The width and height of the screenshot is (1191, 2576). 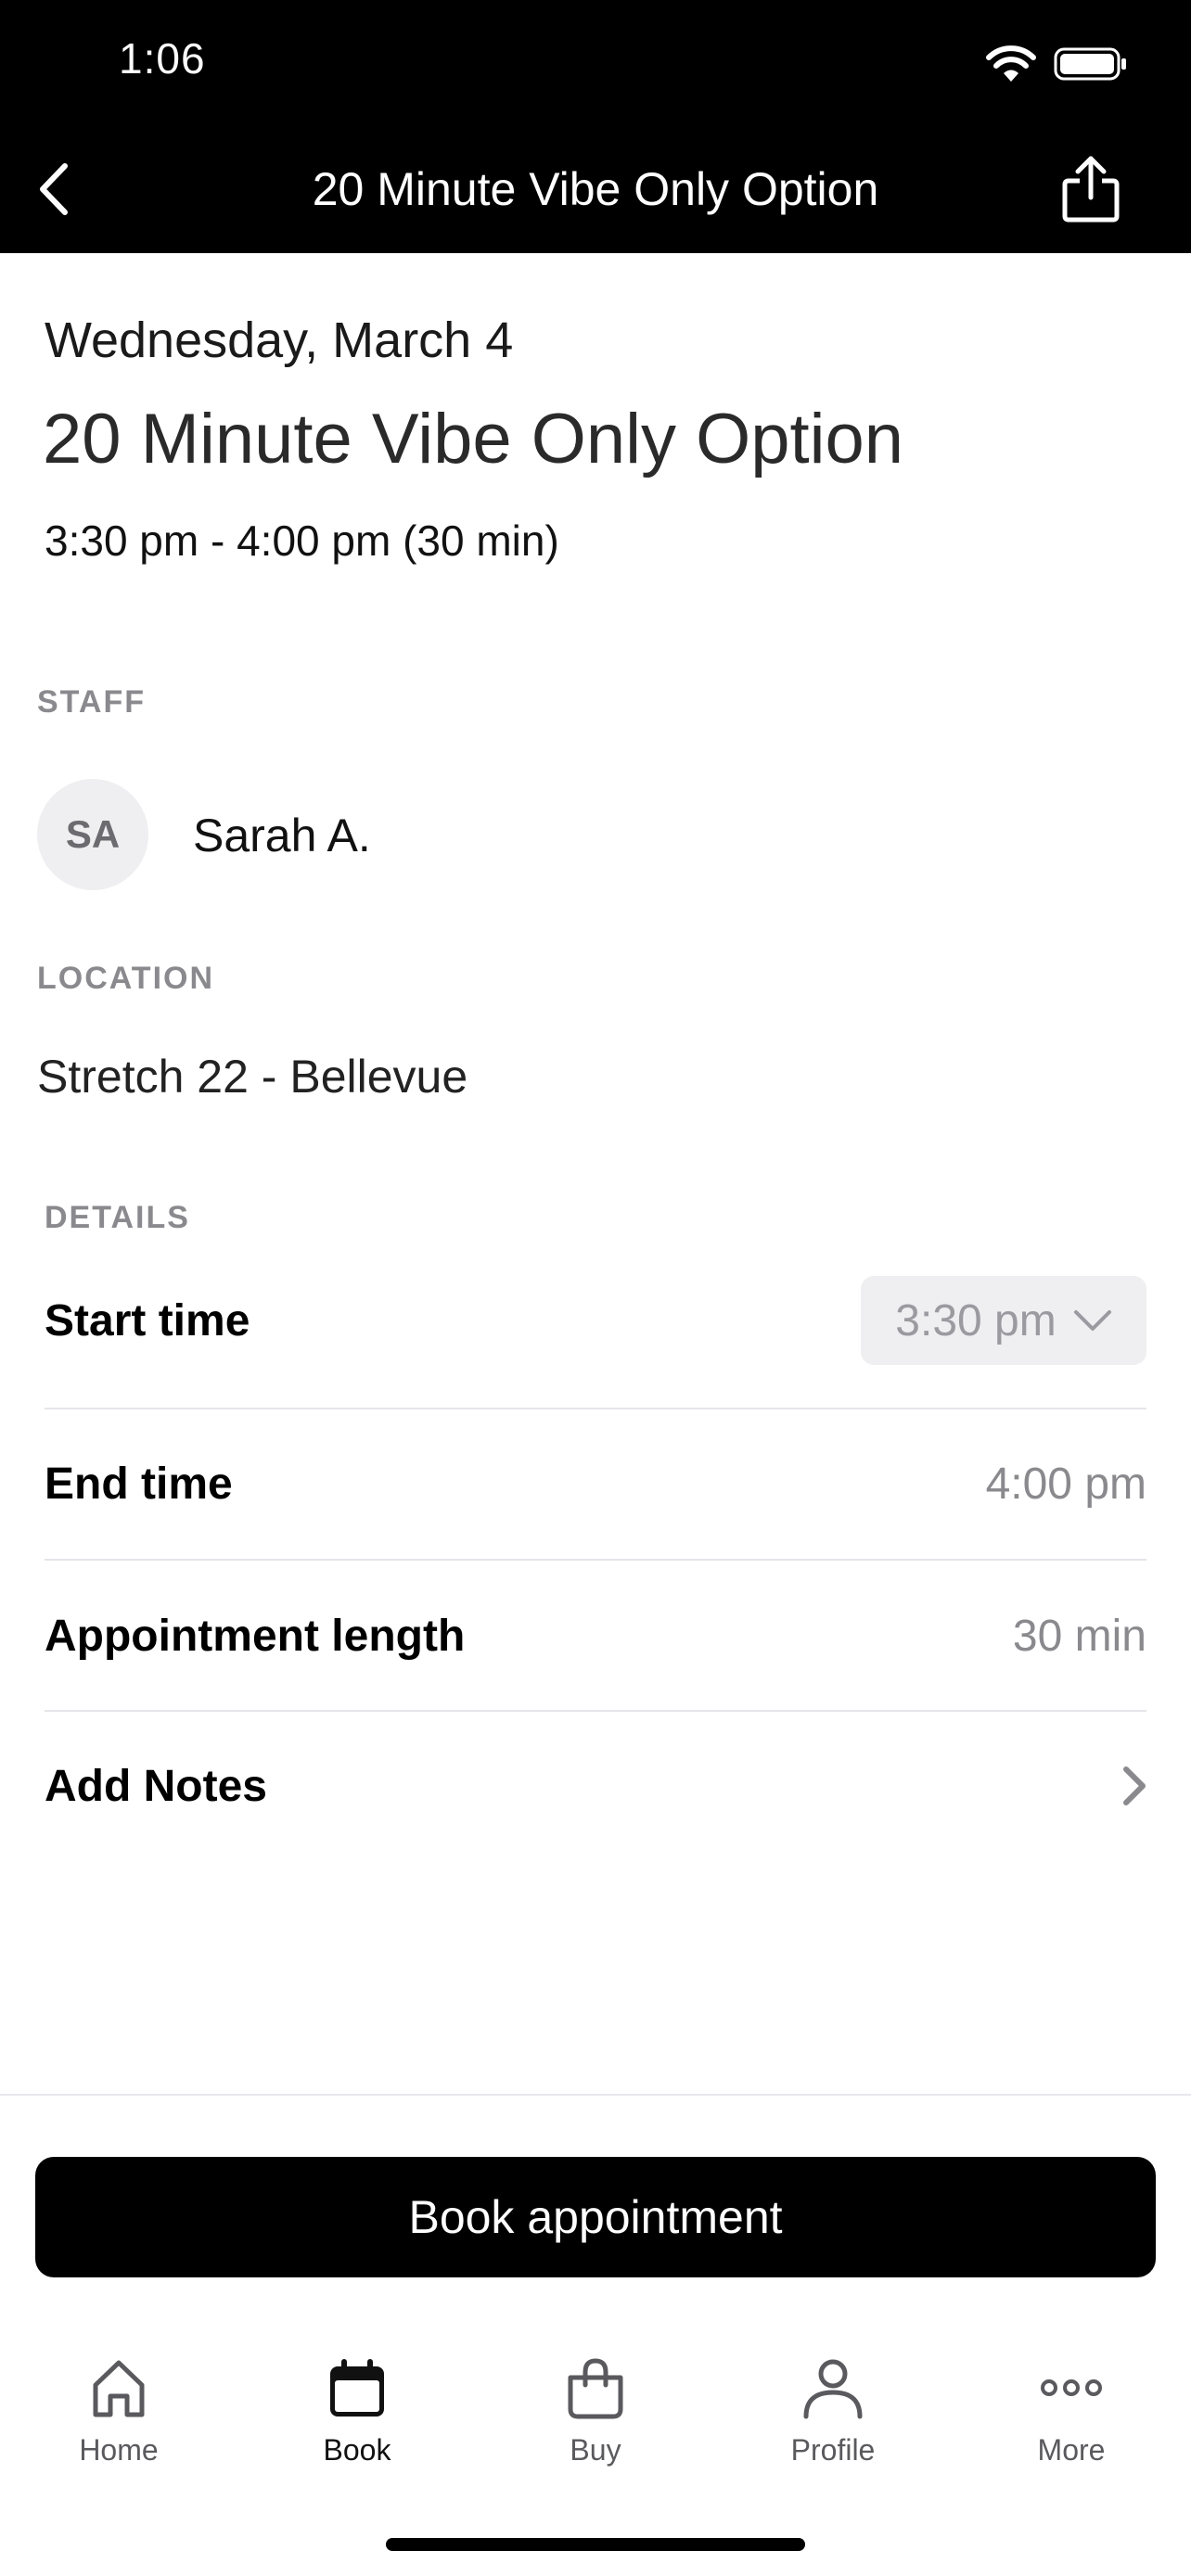 What do you see at coordinates (1065, 1484) in the screenshot?
I see `end-time-value: 4:00 pm` at bounding box center [1065, 1484].